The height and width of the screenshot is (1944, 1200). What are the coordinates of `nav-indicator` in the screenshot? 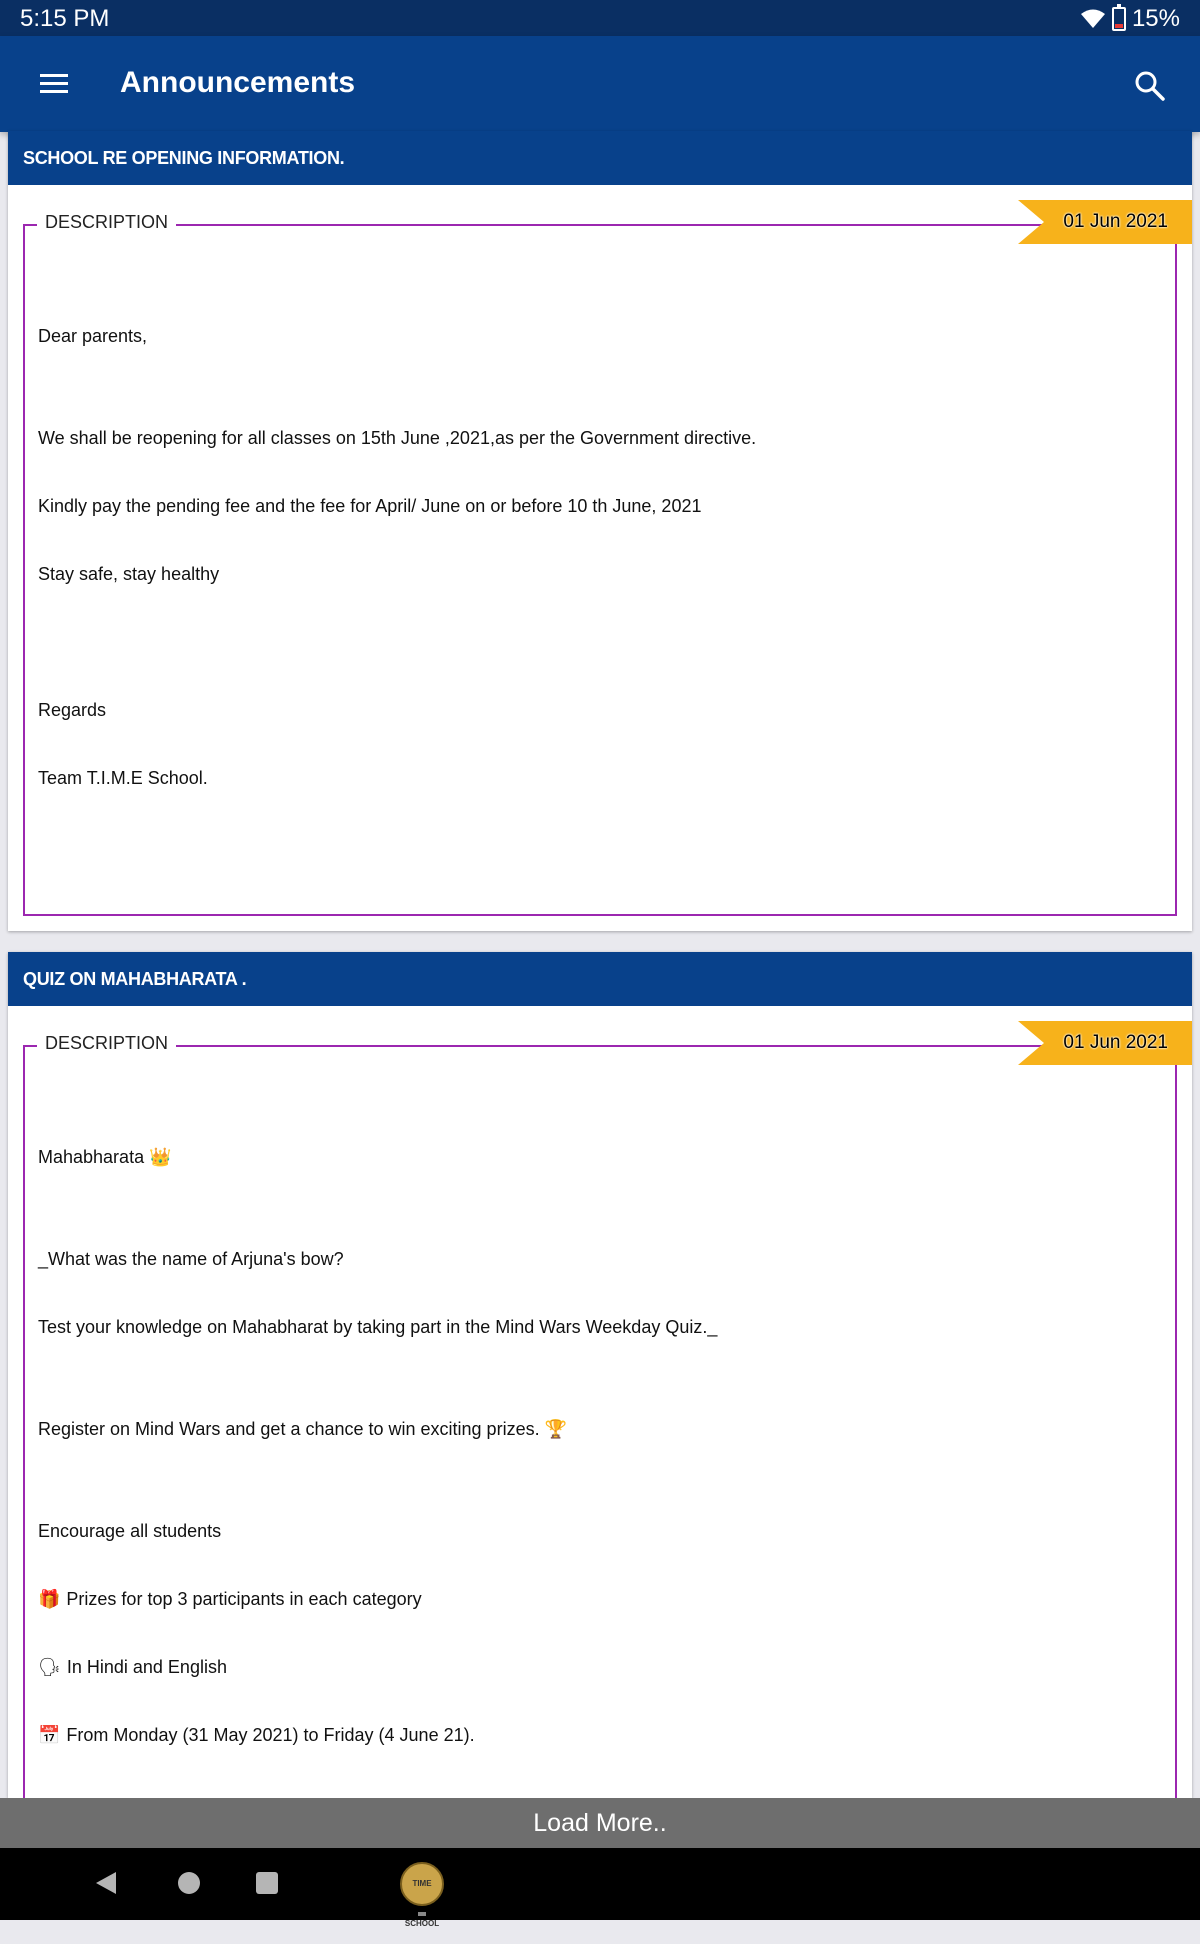 It's located at (422, 1914).